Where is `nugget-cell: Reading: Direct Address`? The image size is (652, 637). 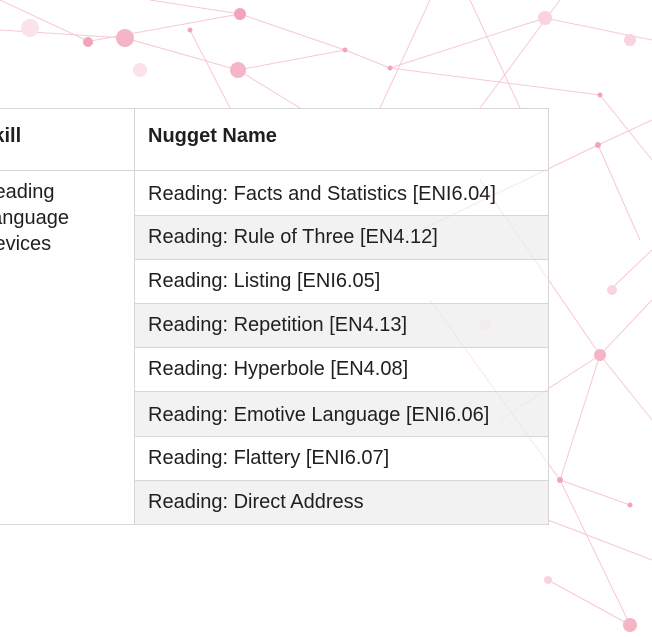
nugget-cell: Reading: Direct Address is located at coordinates (341, 502).